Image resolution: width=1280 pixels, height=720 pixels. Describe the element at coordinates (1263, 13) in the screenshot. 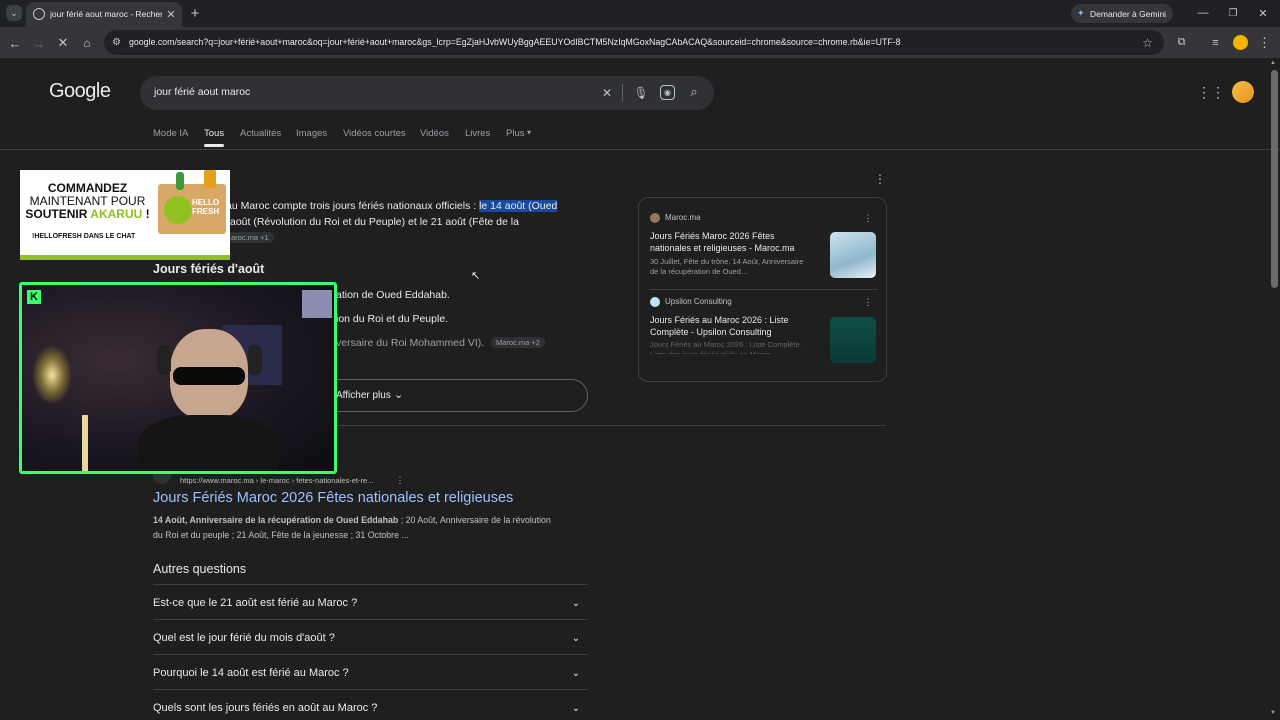

I see `close-window-icon: ✕` at that location.